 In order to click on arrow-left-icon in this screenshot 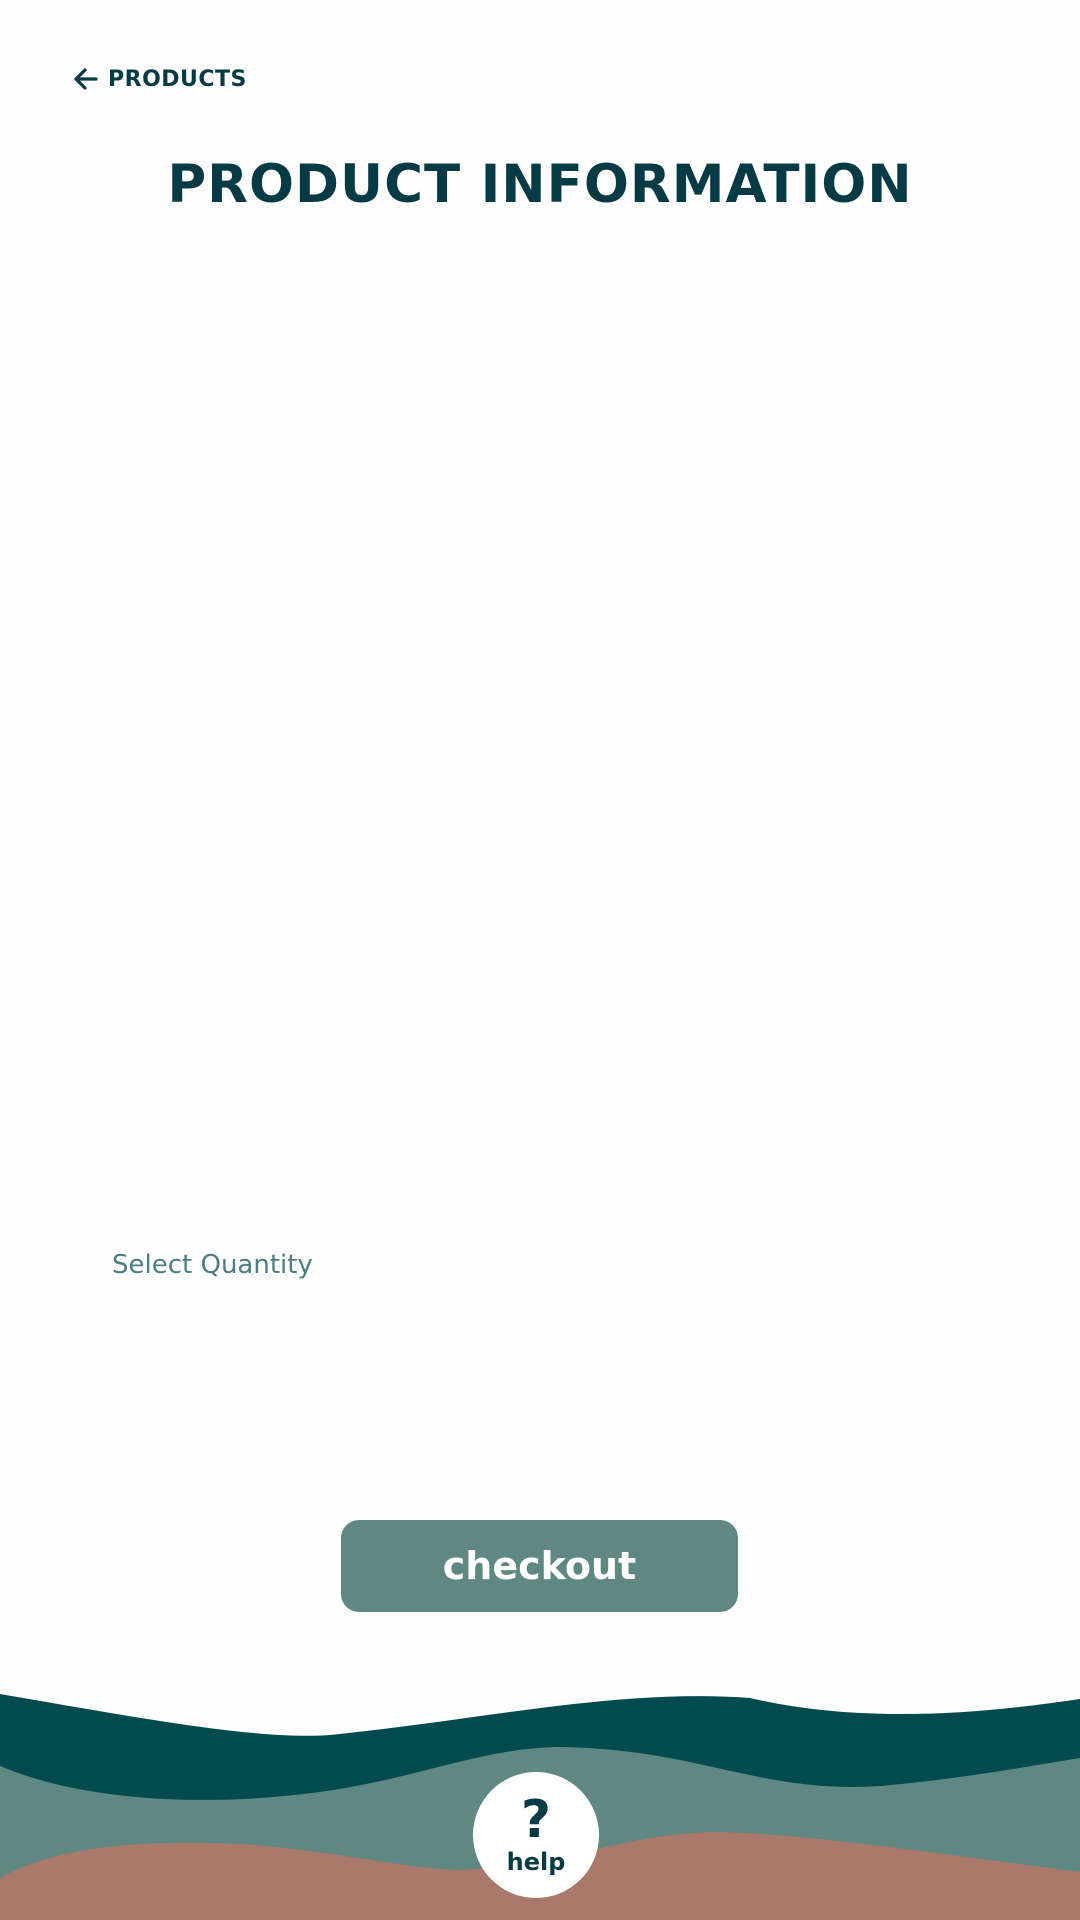, I will do `click(86, 79)`.